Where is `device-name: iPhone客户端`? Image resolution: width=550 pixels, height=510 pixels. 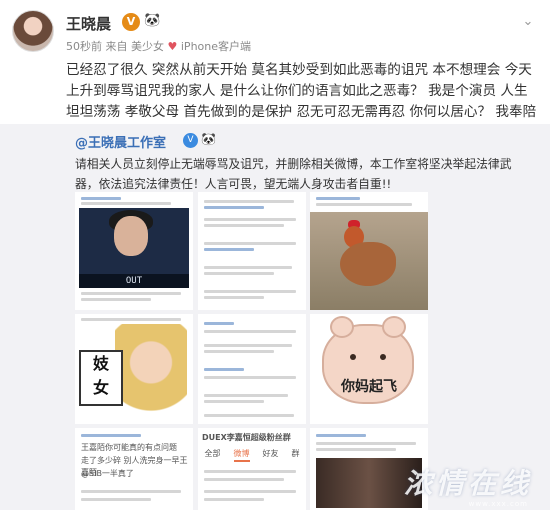 device-name: iPhone客户端 is located at coordinates (216, 46).